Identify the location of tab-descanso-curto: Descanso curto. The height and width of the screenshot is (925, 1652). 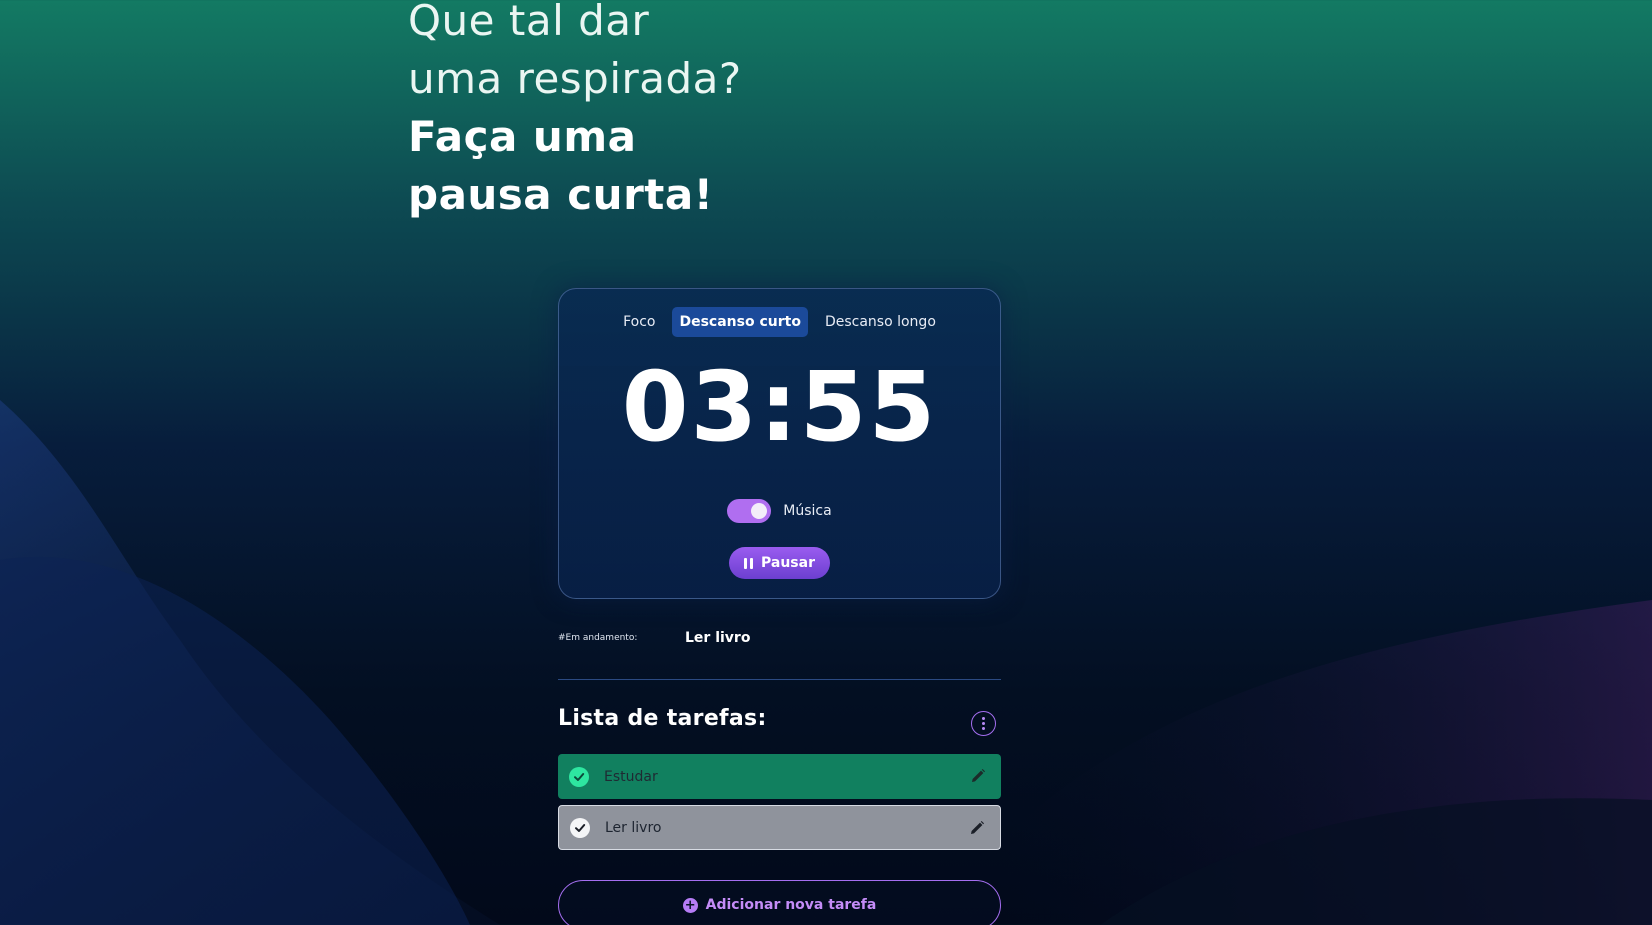
(740, 322).